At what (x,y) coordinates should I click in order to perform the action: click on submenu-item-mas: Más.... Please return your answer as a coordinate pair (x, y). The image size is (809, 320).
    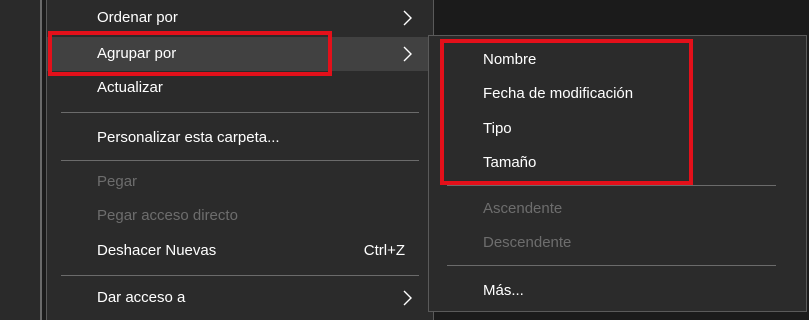
    Looking at the image, I should click on (617, 291).